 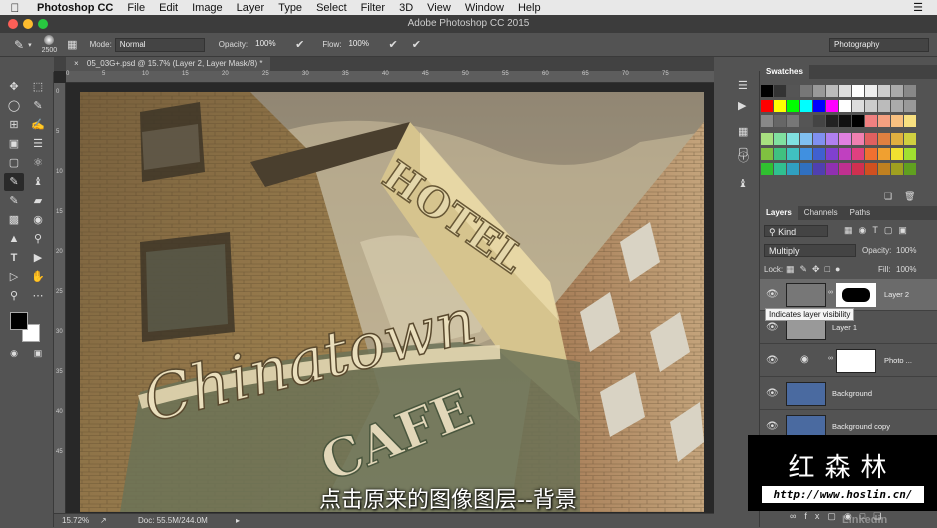 I want to click on move-tool-icon: ✥, so click(x=14, y=87).